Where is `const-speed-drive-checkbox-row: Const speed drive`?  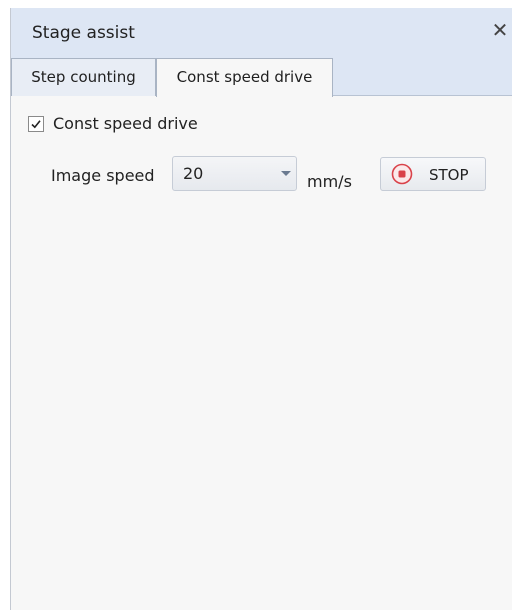
const-speed-drive-checkbox-row: Const speed drive is located at coordinates (113, 124).